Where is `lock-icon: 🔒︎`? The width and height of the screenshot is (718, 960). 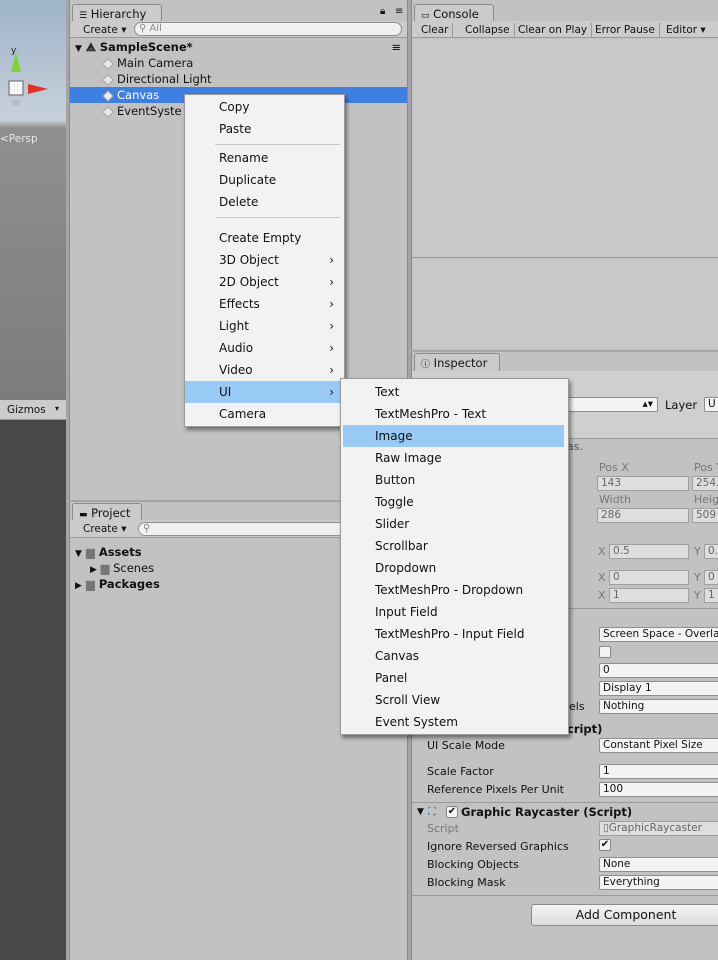
lock-icon: 🔒︎ is located at coordinates (382, 11).